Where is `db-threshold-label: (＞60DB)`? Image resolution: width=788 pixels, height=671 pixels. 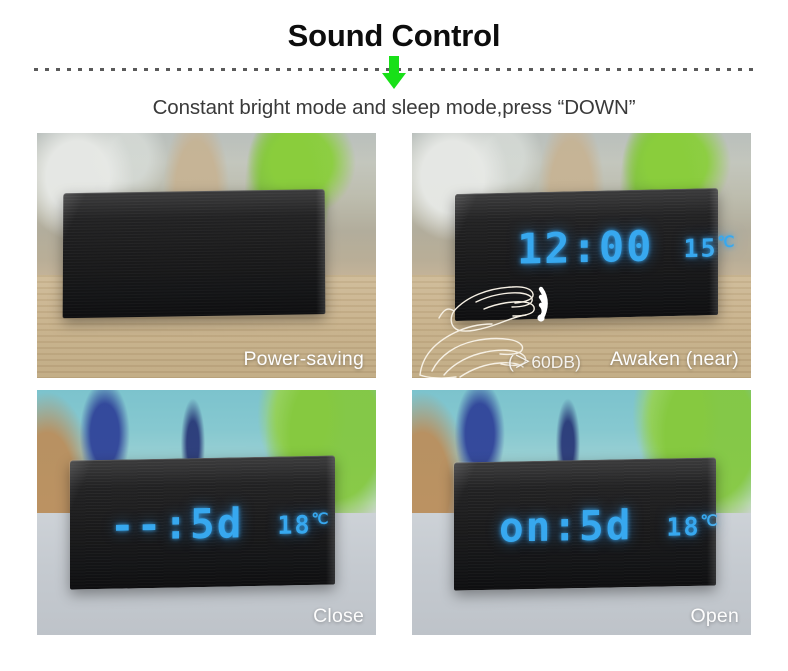 db-threshold-label: (＞60DB) is located at coordinates (544, 362).